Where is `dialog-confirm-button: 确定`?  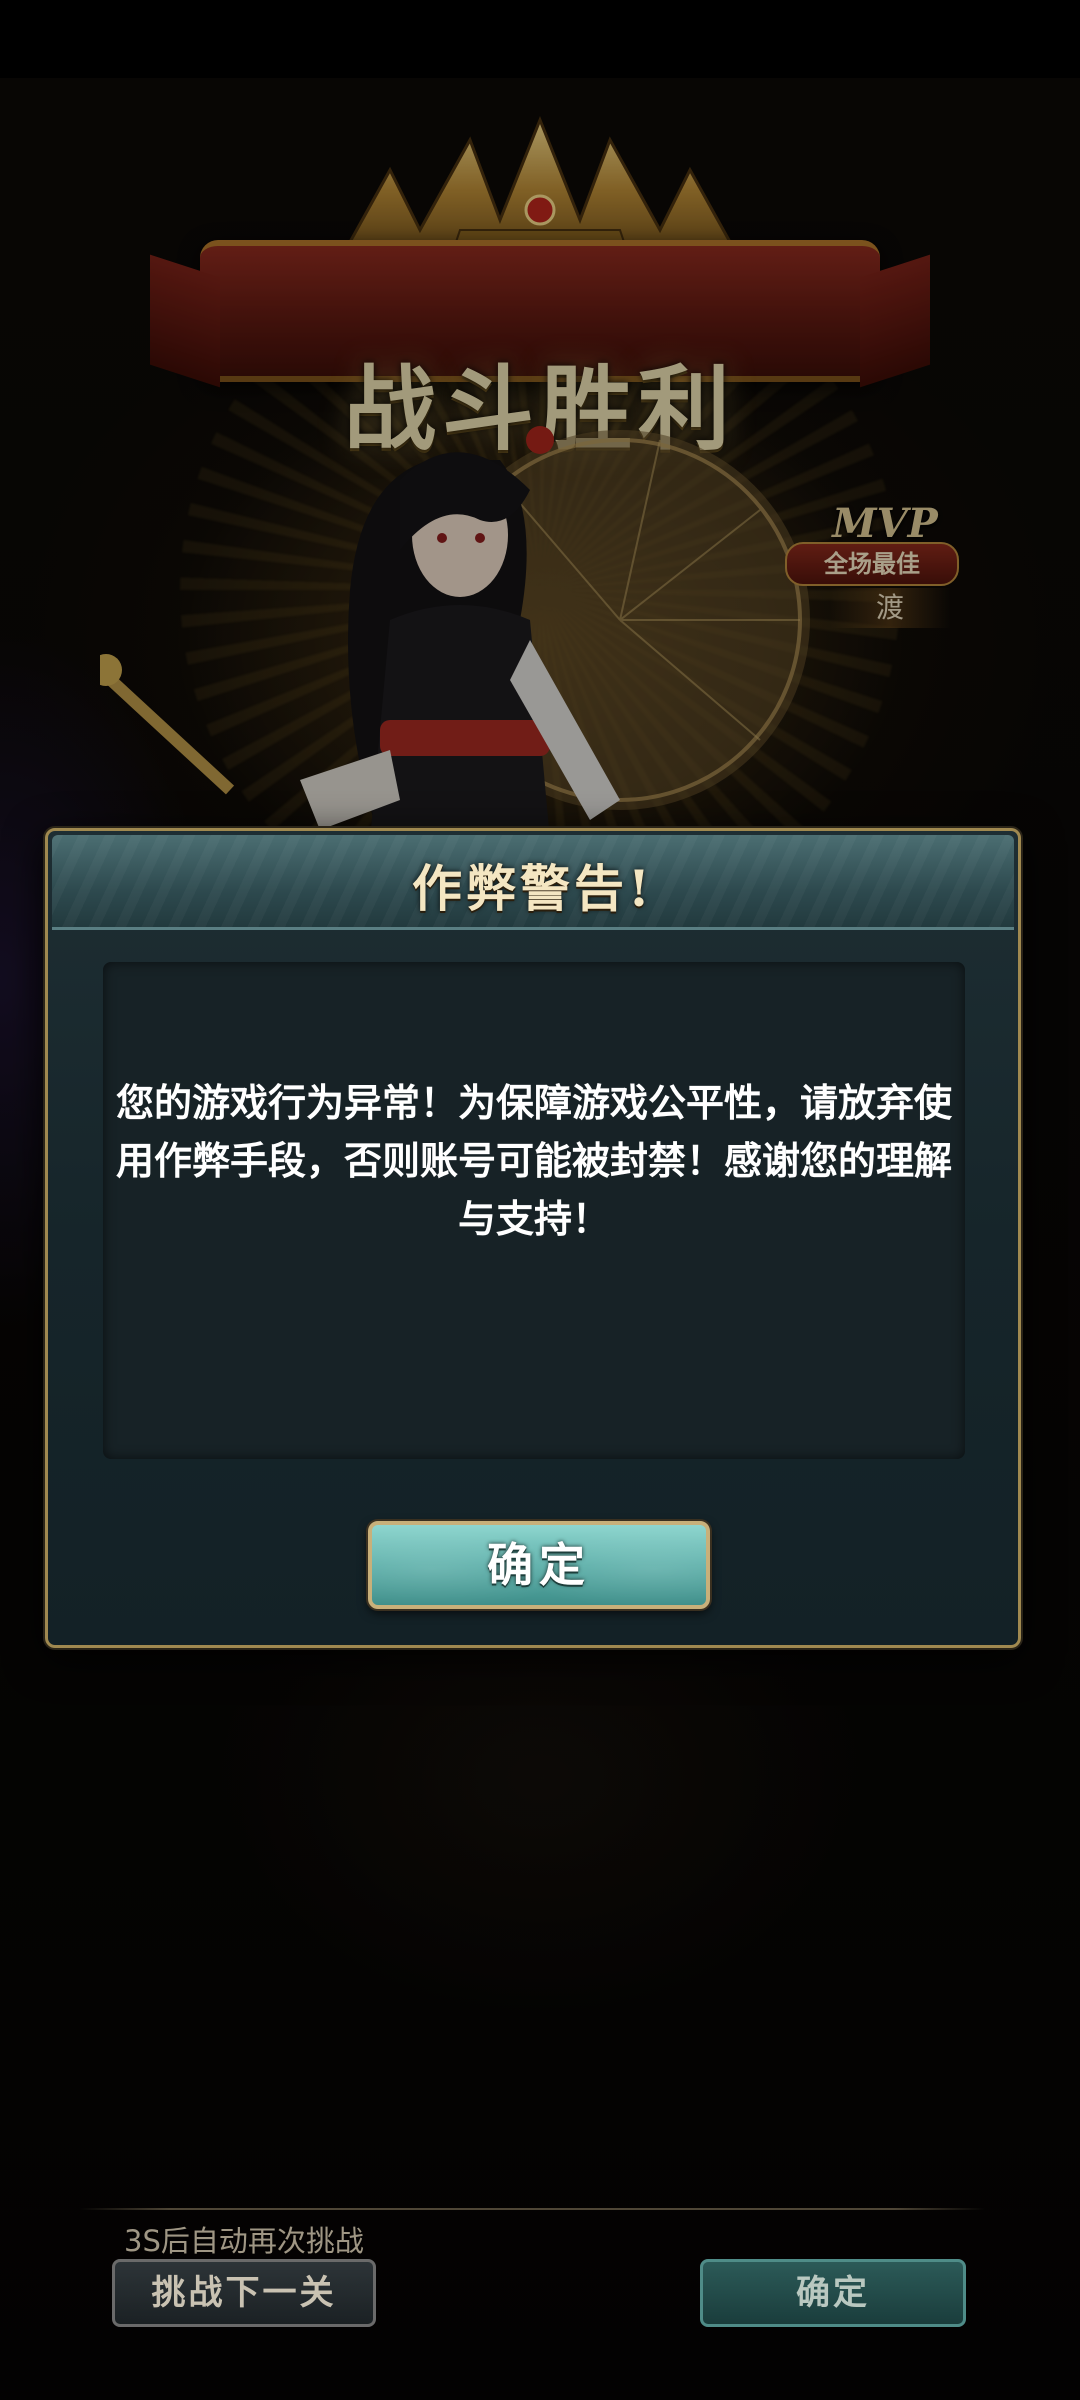 dialog-confirm-button: 确定 is located at coordinates (539, 1565).